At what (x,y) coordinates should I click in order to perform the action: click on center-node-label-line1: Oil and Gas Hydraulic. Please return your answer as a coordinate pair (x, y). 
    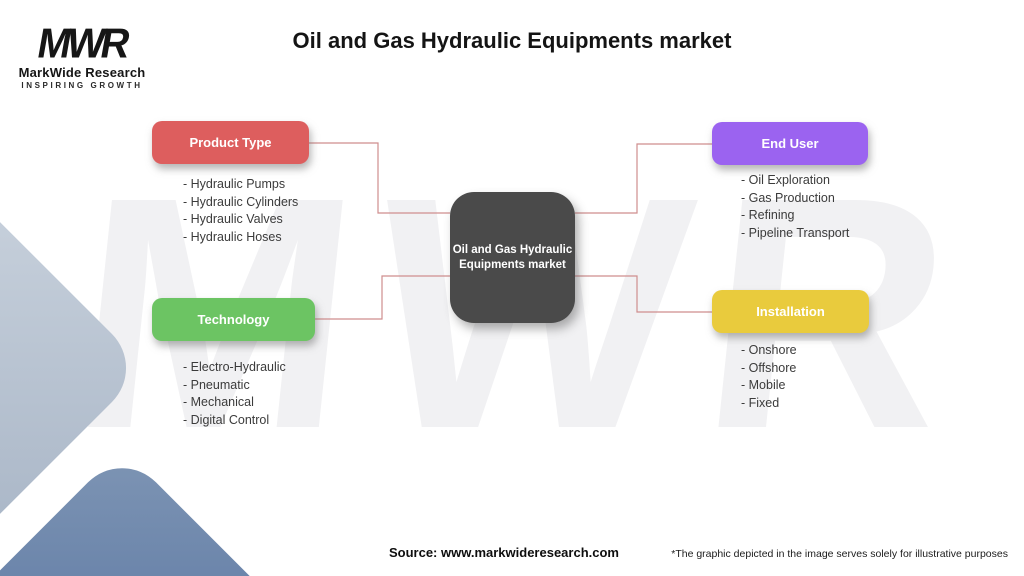
    Looking at the image, I should click on (512, 250).